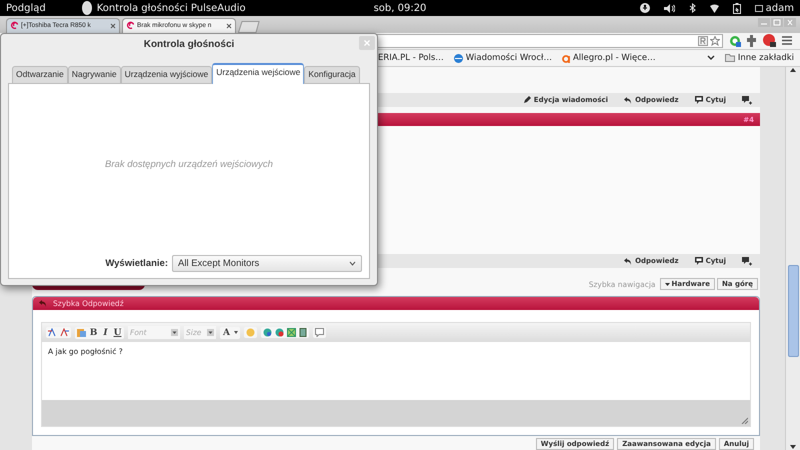  I want to click on dialog-tab: Nagrywanie, so click(94, 74).